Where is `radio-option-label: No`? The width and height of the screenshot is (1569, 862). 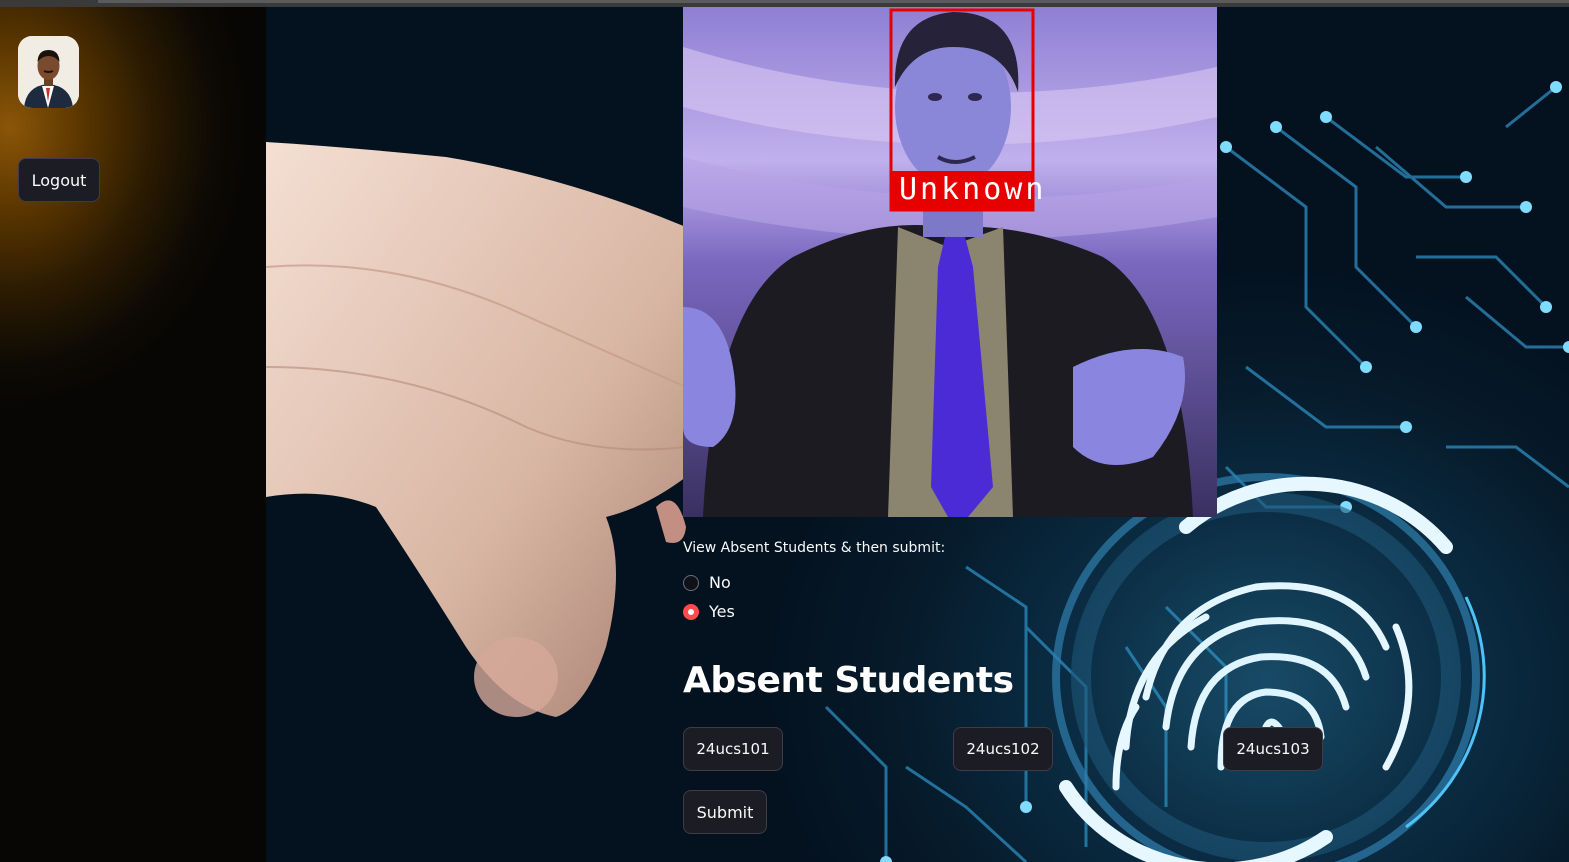 radio-option-label: No is located at coordinates (720, 582).